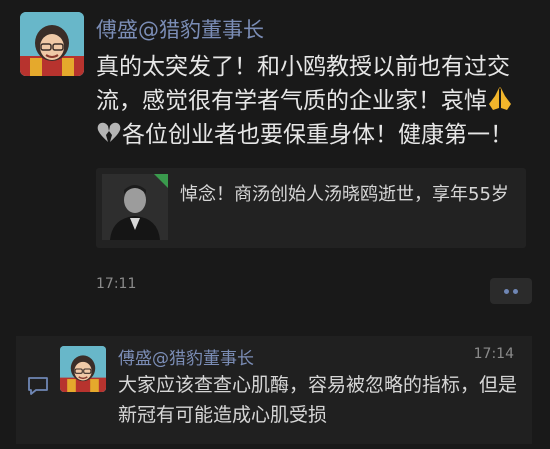 Image resolution: width=550 pixels, height=449 pixels. I want to click on comment-icon, so click(38, 386).